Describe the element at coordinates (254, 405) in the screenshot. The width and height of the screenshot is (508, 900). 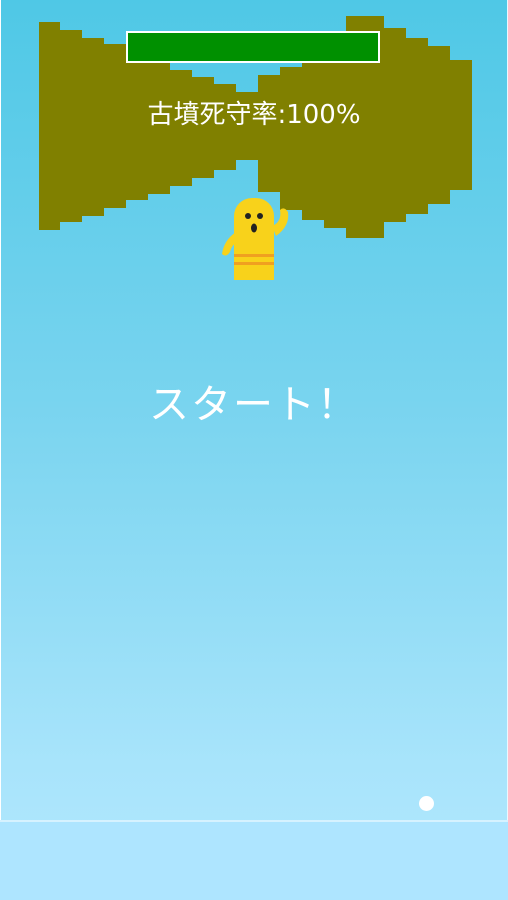
I see `start-message: スタート！` at that location.